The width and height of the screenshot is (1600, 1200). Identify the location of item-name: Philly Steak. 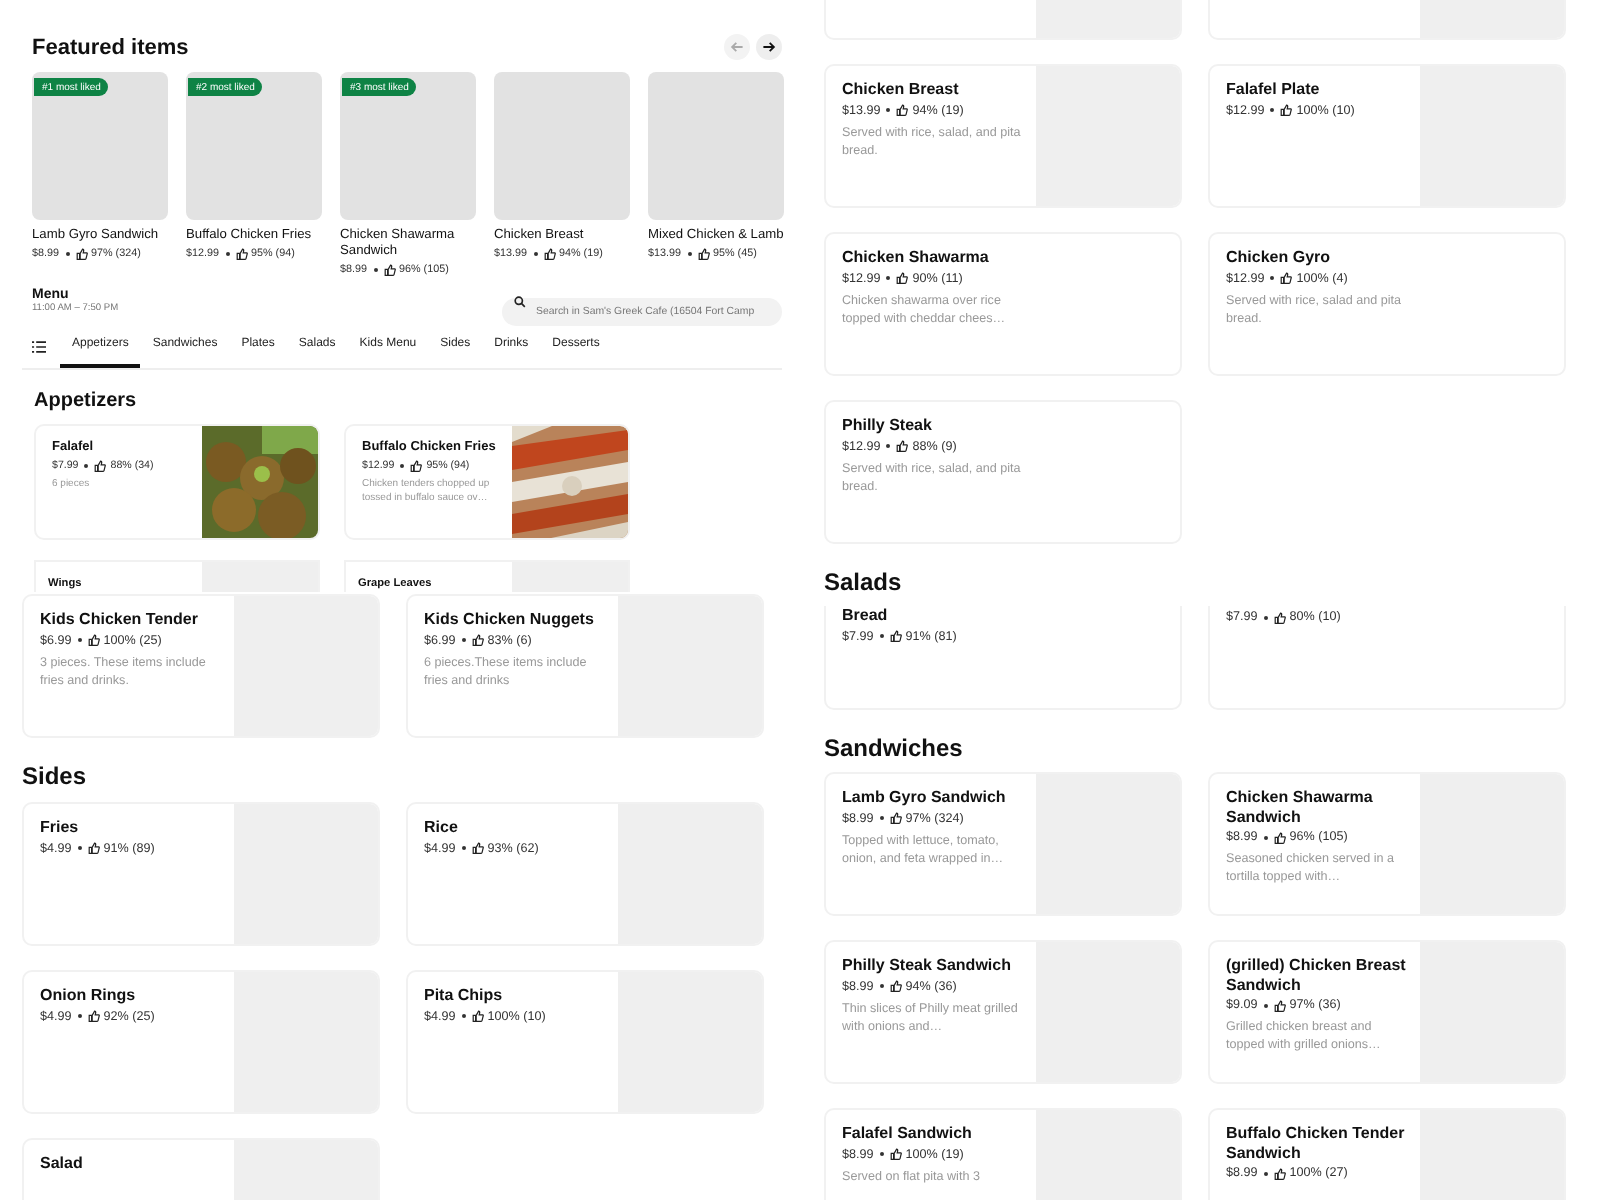
(888, 426).